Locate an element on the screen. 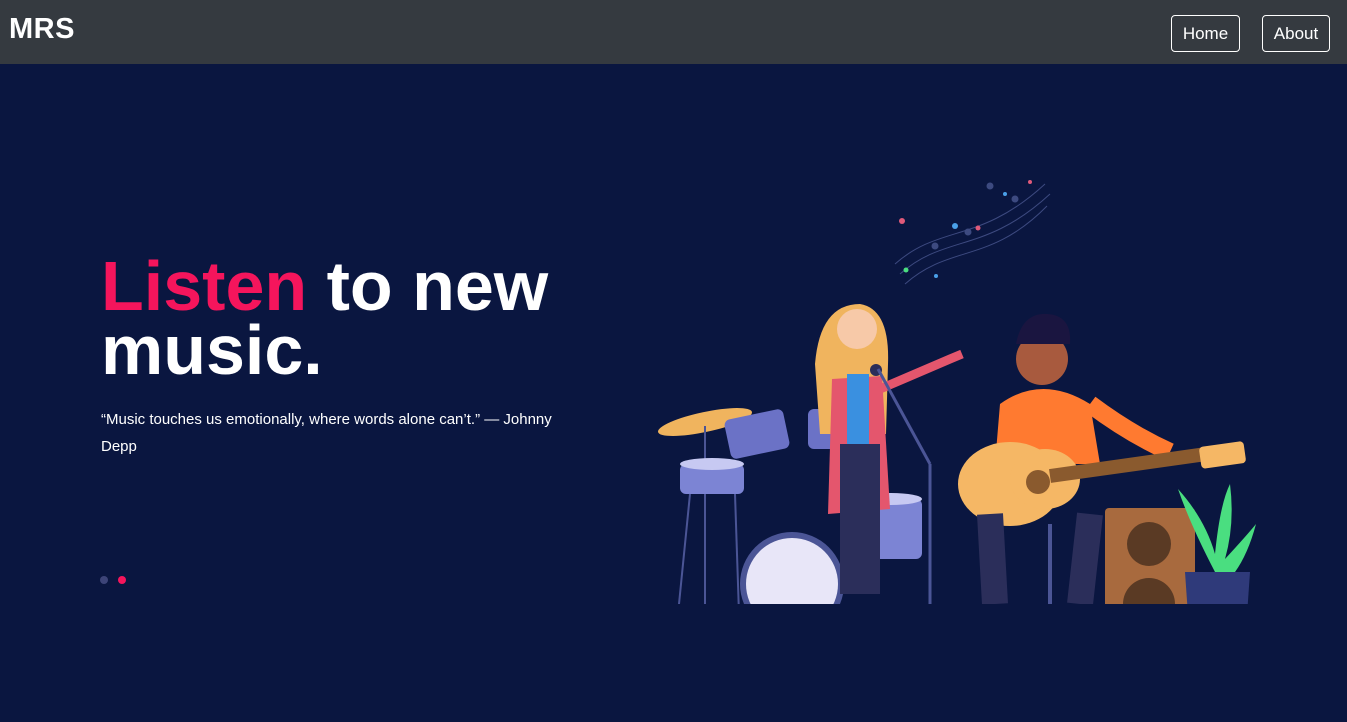 The height and width of the screenshot is (722, 1347). music-notes-icon is located at coordinates (972, 232).